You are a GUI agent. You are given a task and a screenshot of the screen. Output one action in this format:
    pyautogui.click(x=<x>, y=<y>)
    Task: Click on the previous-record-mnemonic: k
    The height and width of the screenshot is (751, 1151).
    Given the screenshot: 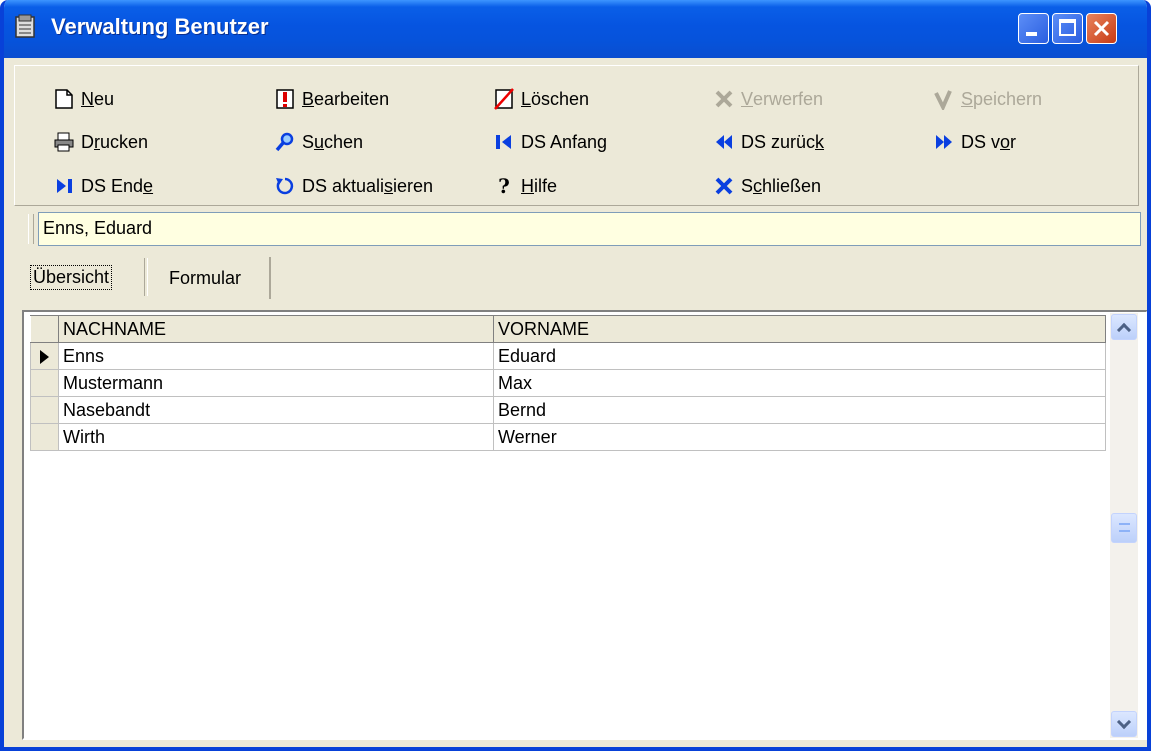 What is the action you would take?
    pyautogui.click(x=820, y=141)
    